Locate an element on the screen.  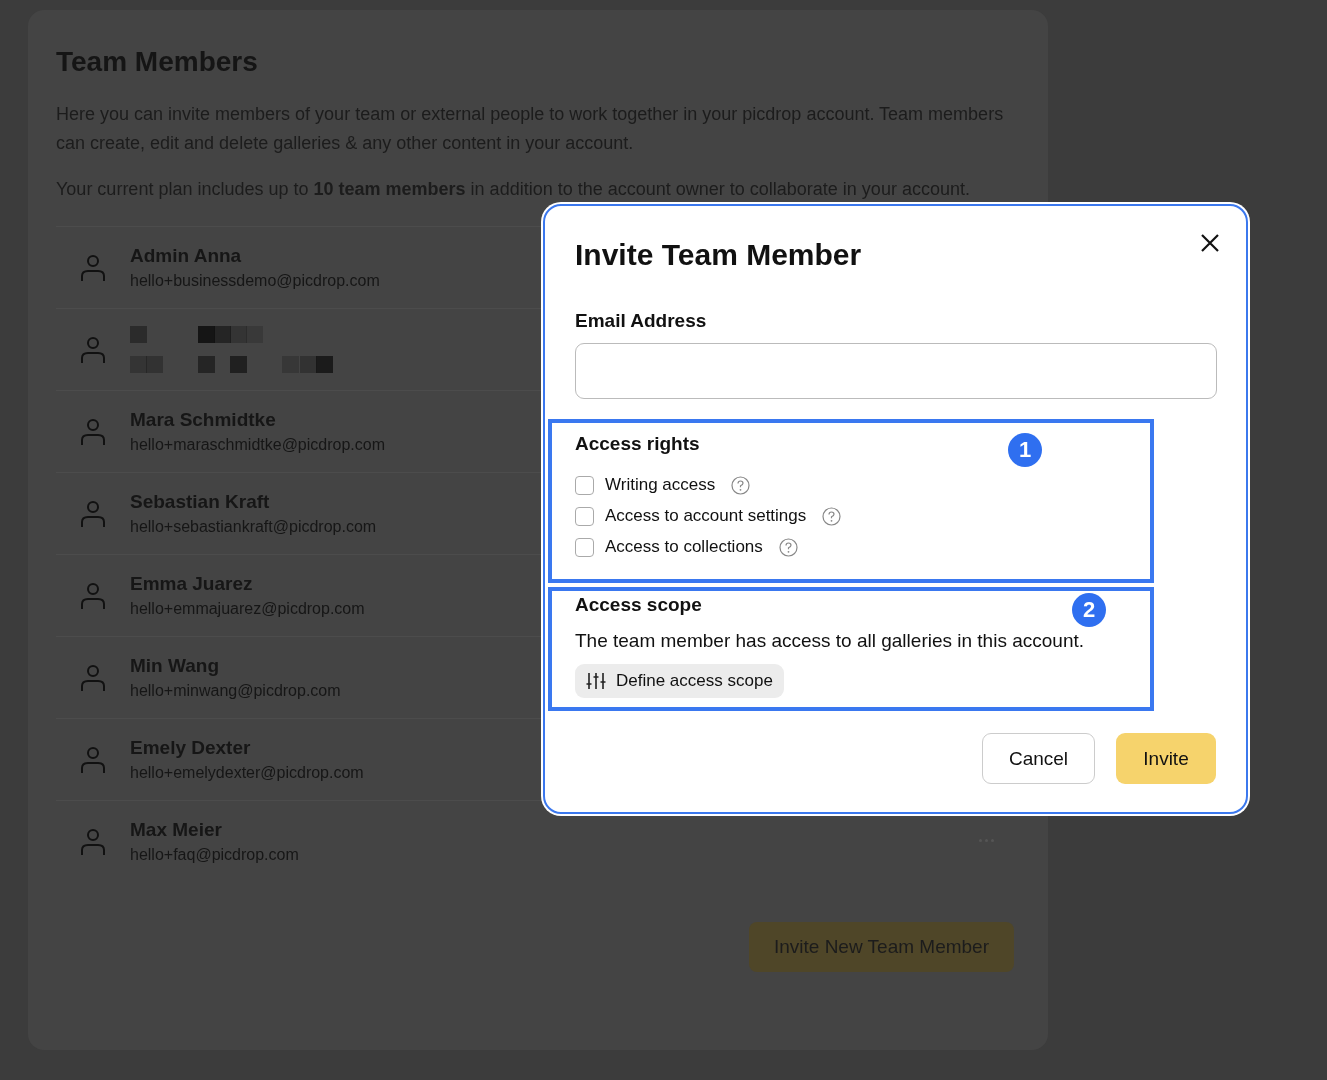
section-title: Access scope is located at coordinates (638, 605).